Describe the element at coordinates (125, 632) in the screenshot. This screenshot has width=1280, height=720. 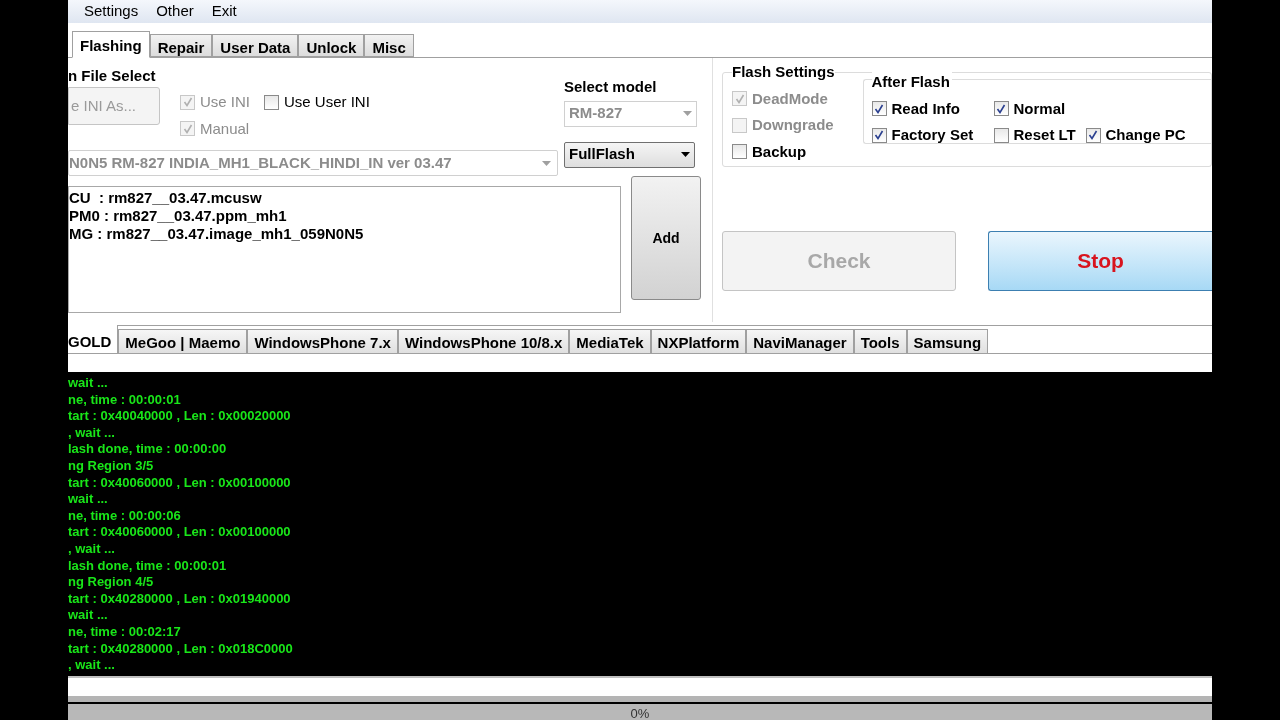
I see `log-line: ne, time : 00:02:17` at that location.